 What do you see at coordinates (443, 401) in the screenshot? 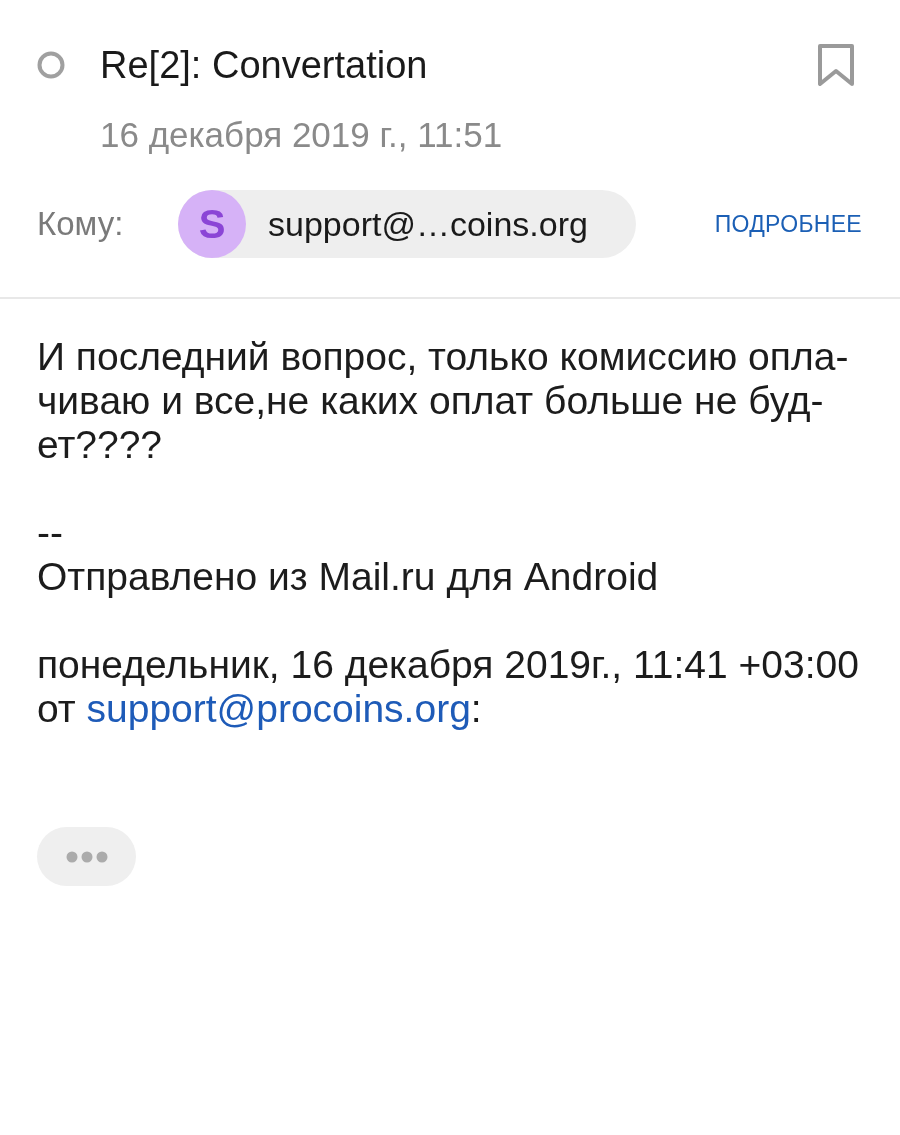
I see `message-text: И последний вопрос, только комиссию опла- чиваю и все,не каких оплат больше не буд- ет????` at bounding box center [443, 401].